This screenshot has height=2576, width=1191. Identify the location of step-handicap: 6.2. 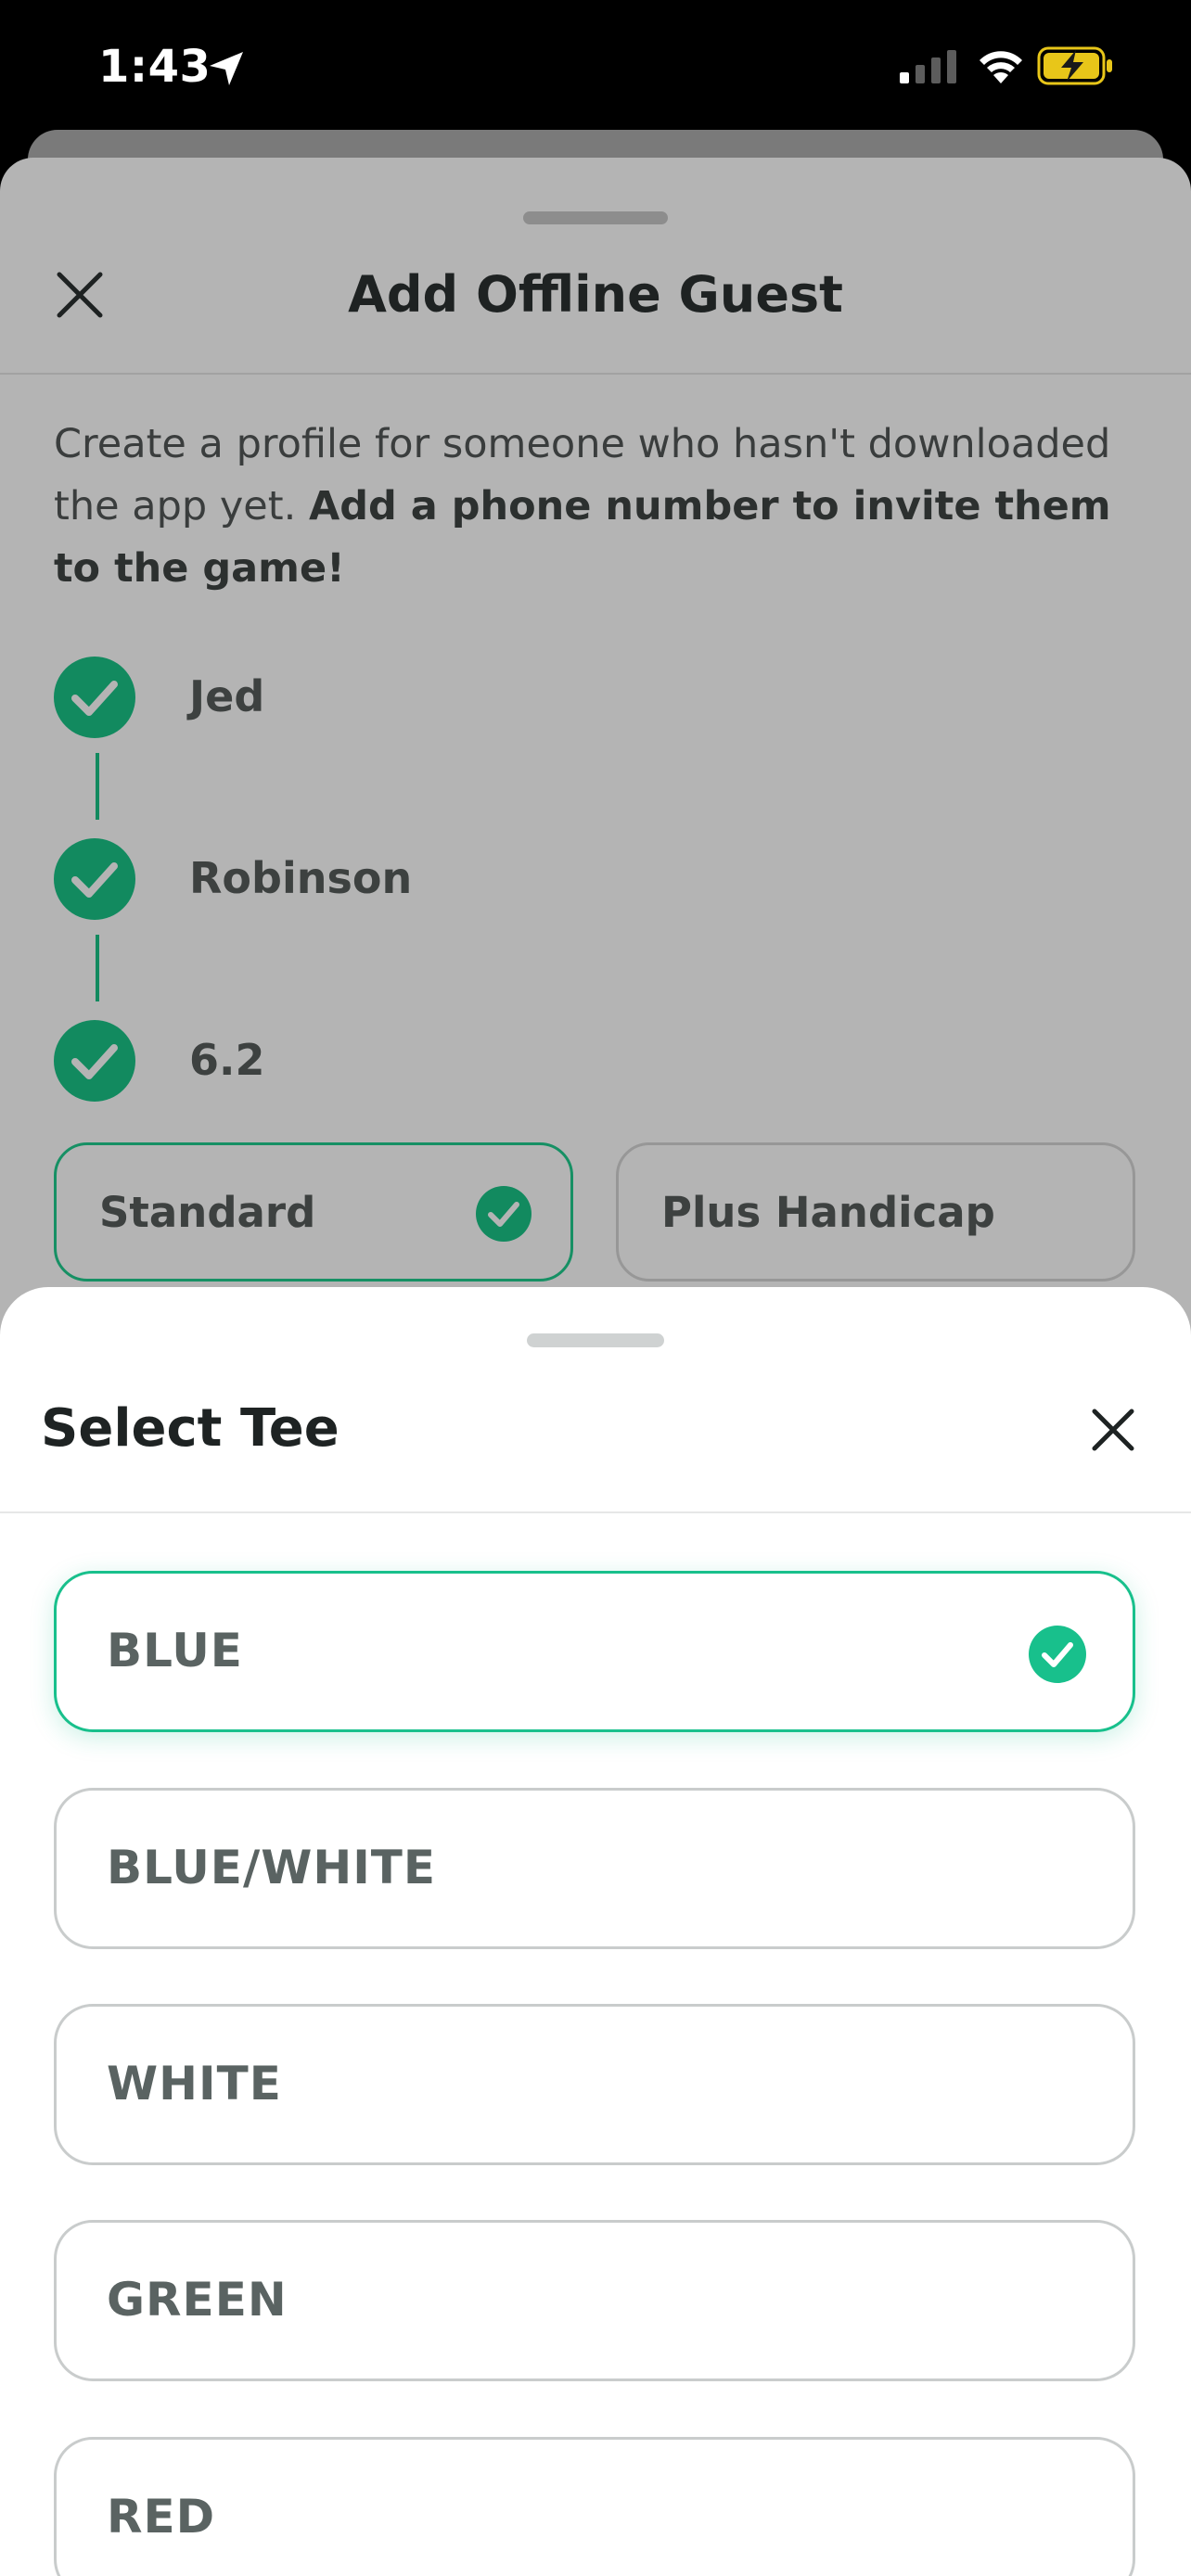
(378, 1061).